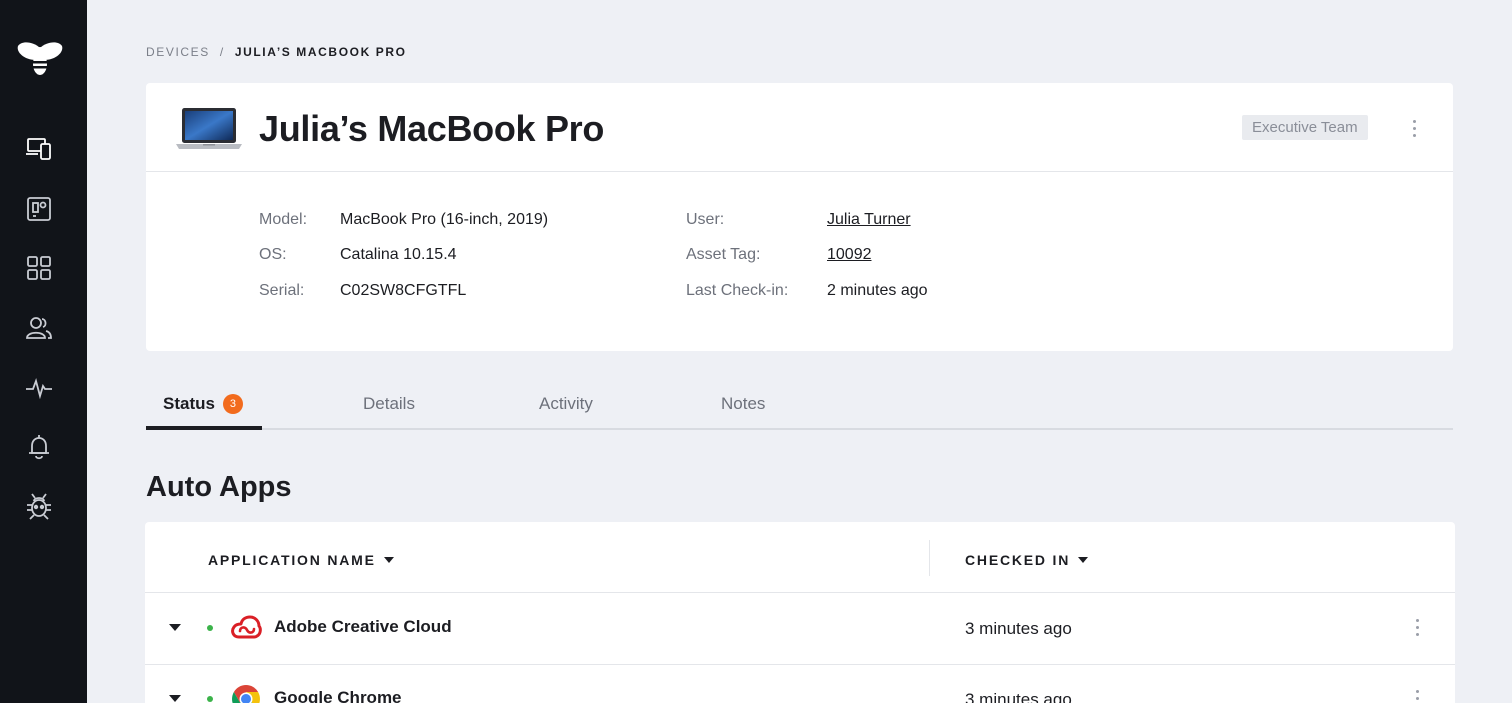 The height and width of the screenshot is (703, 1512). Describe the element at coordinates (1305, 127) in the screenshot. I see `team-badge: Executive Team` at that location.